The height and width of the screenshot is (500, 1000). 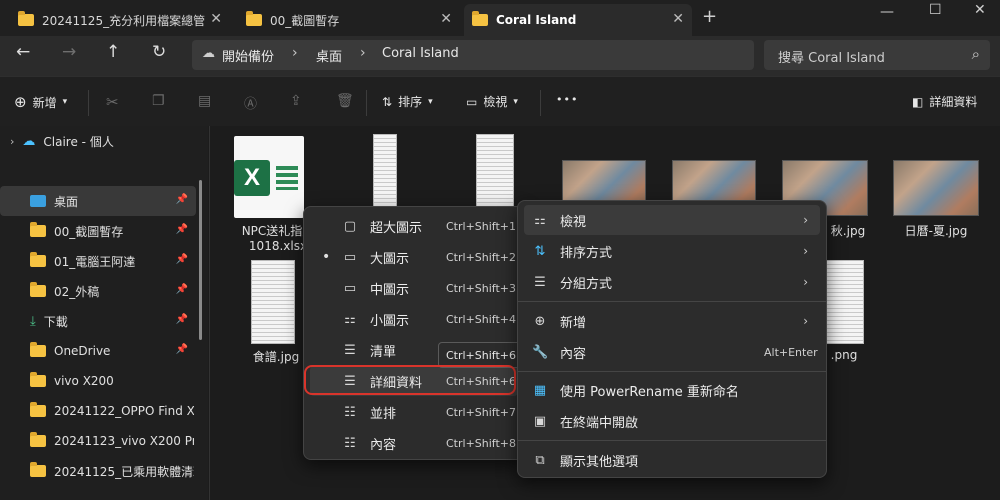 I want to click on delete-icon: 🗑, so click(x=345, y=101).